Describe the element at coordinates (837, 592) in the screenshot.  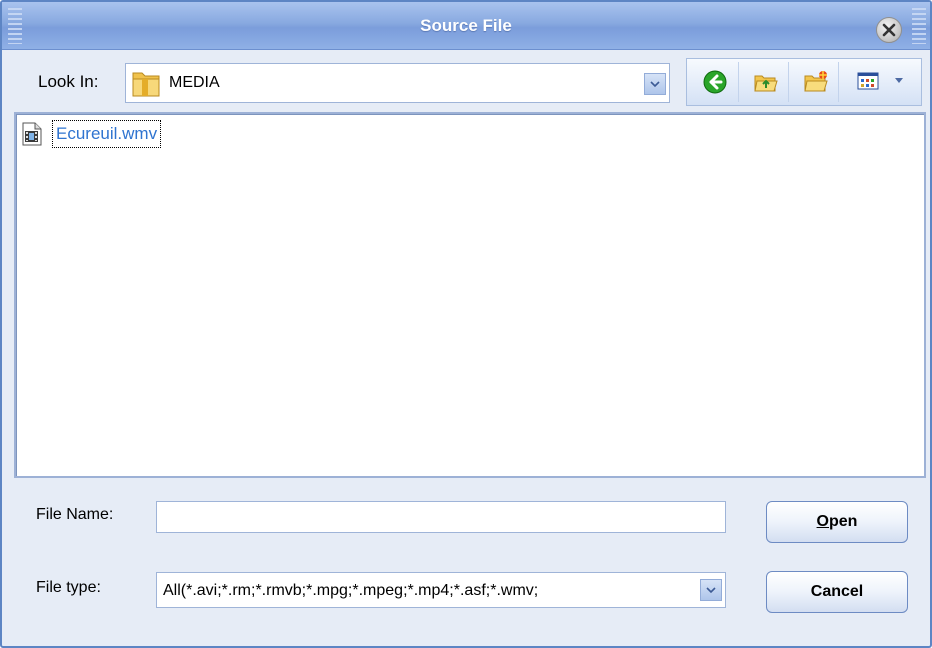
I see `cancel-button: Cancel` at that location.